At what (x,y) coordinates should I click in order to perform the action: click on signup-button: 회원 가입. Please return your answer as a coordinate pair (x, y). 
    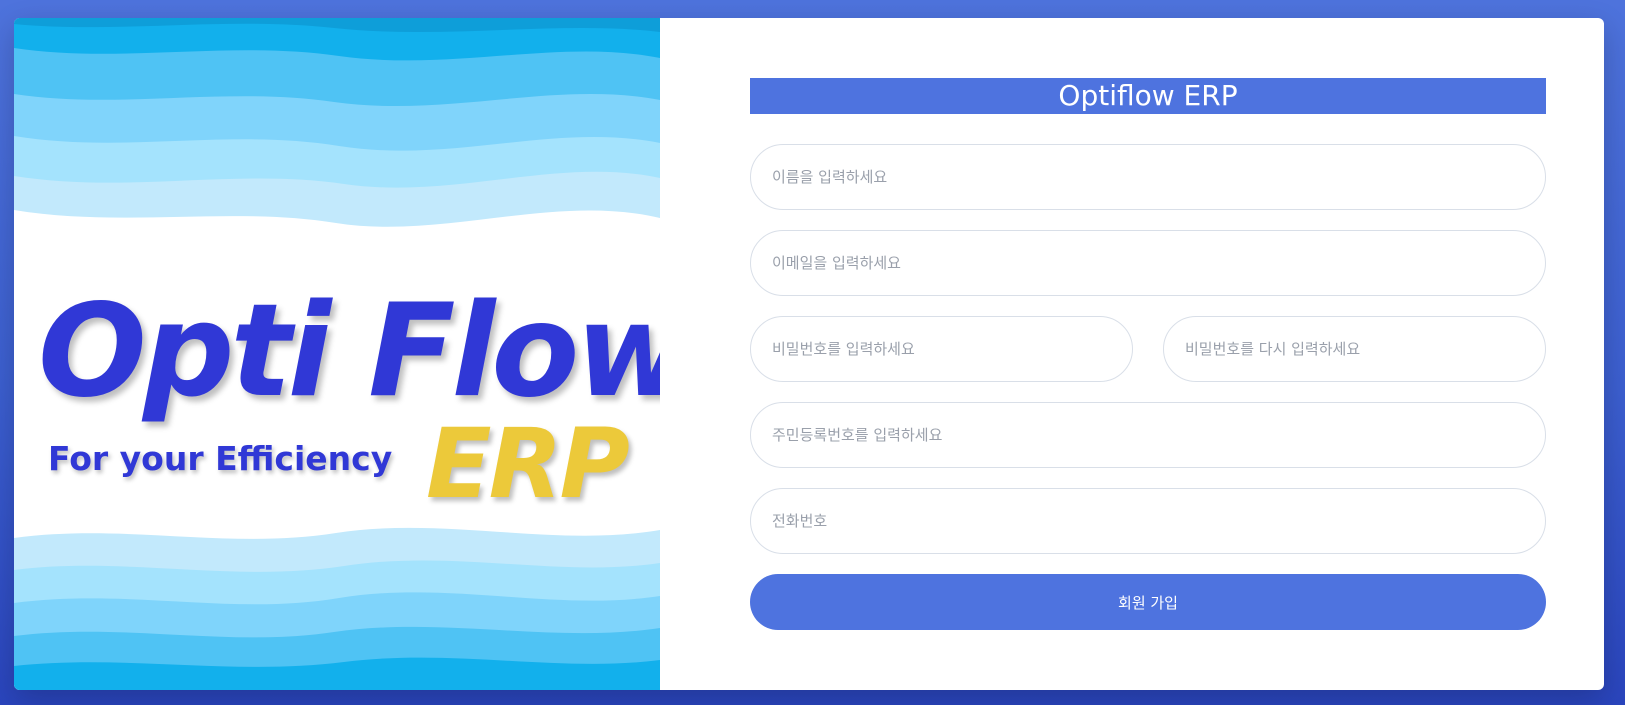
    Looking at the image, I should click on (1148, 602).